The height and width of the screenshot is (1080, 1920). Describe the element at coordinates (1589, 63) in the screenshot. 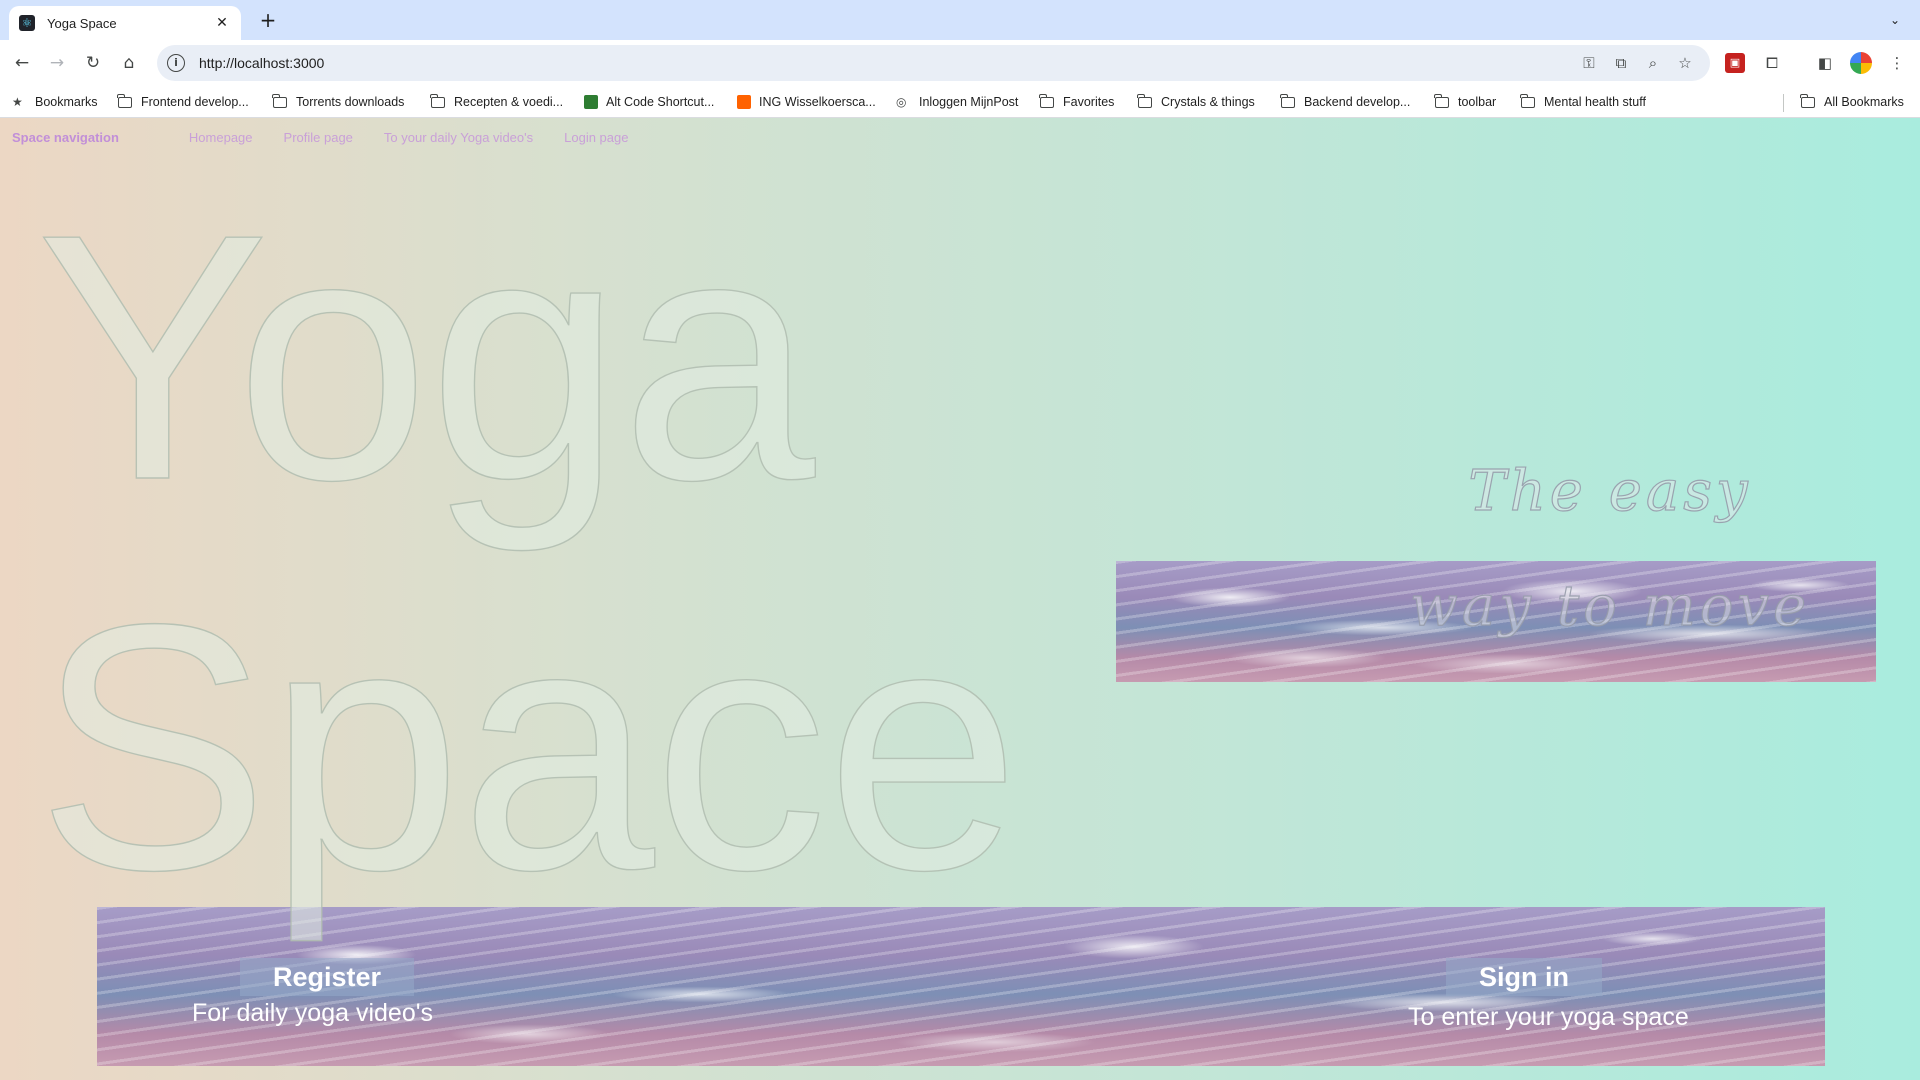

I see `key-icon: ⚿` at that location.